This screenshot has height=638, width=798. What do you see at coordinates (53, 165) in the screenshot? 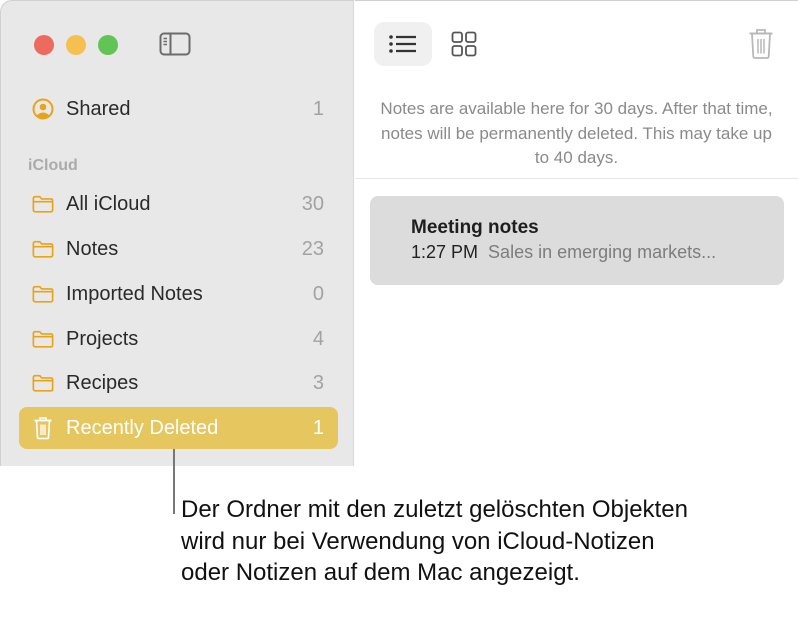
I see `section-header-icloud: iCloud` at bounding box center [53, 165].